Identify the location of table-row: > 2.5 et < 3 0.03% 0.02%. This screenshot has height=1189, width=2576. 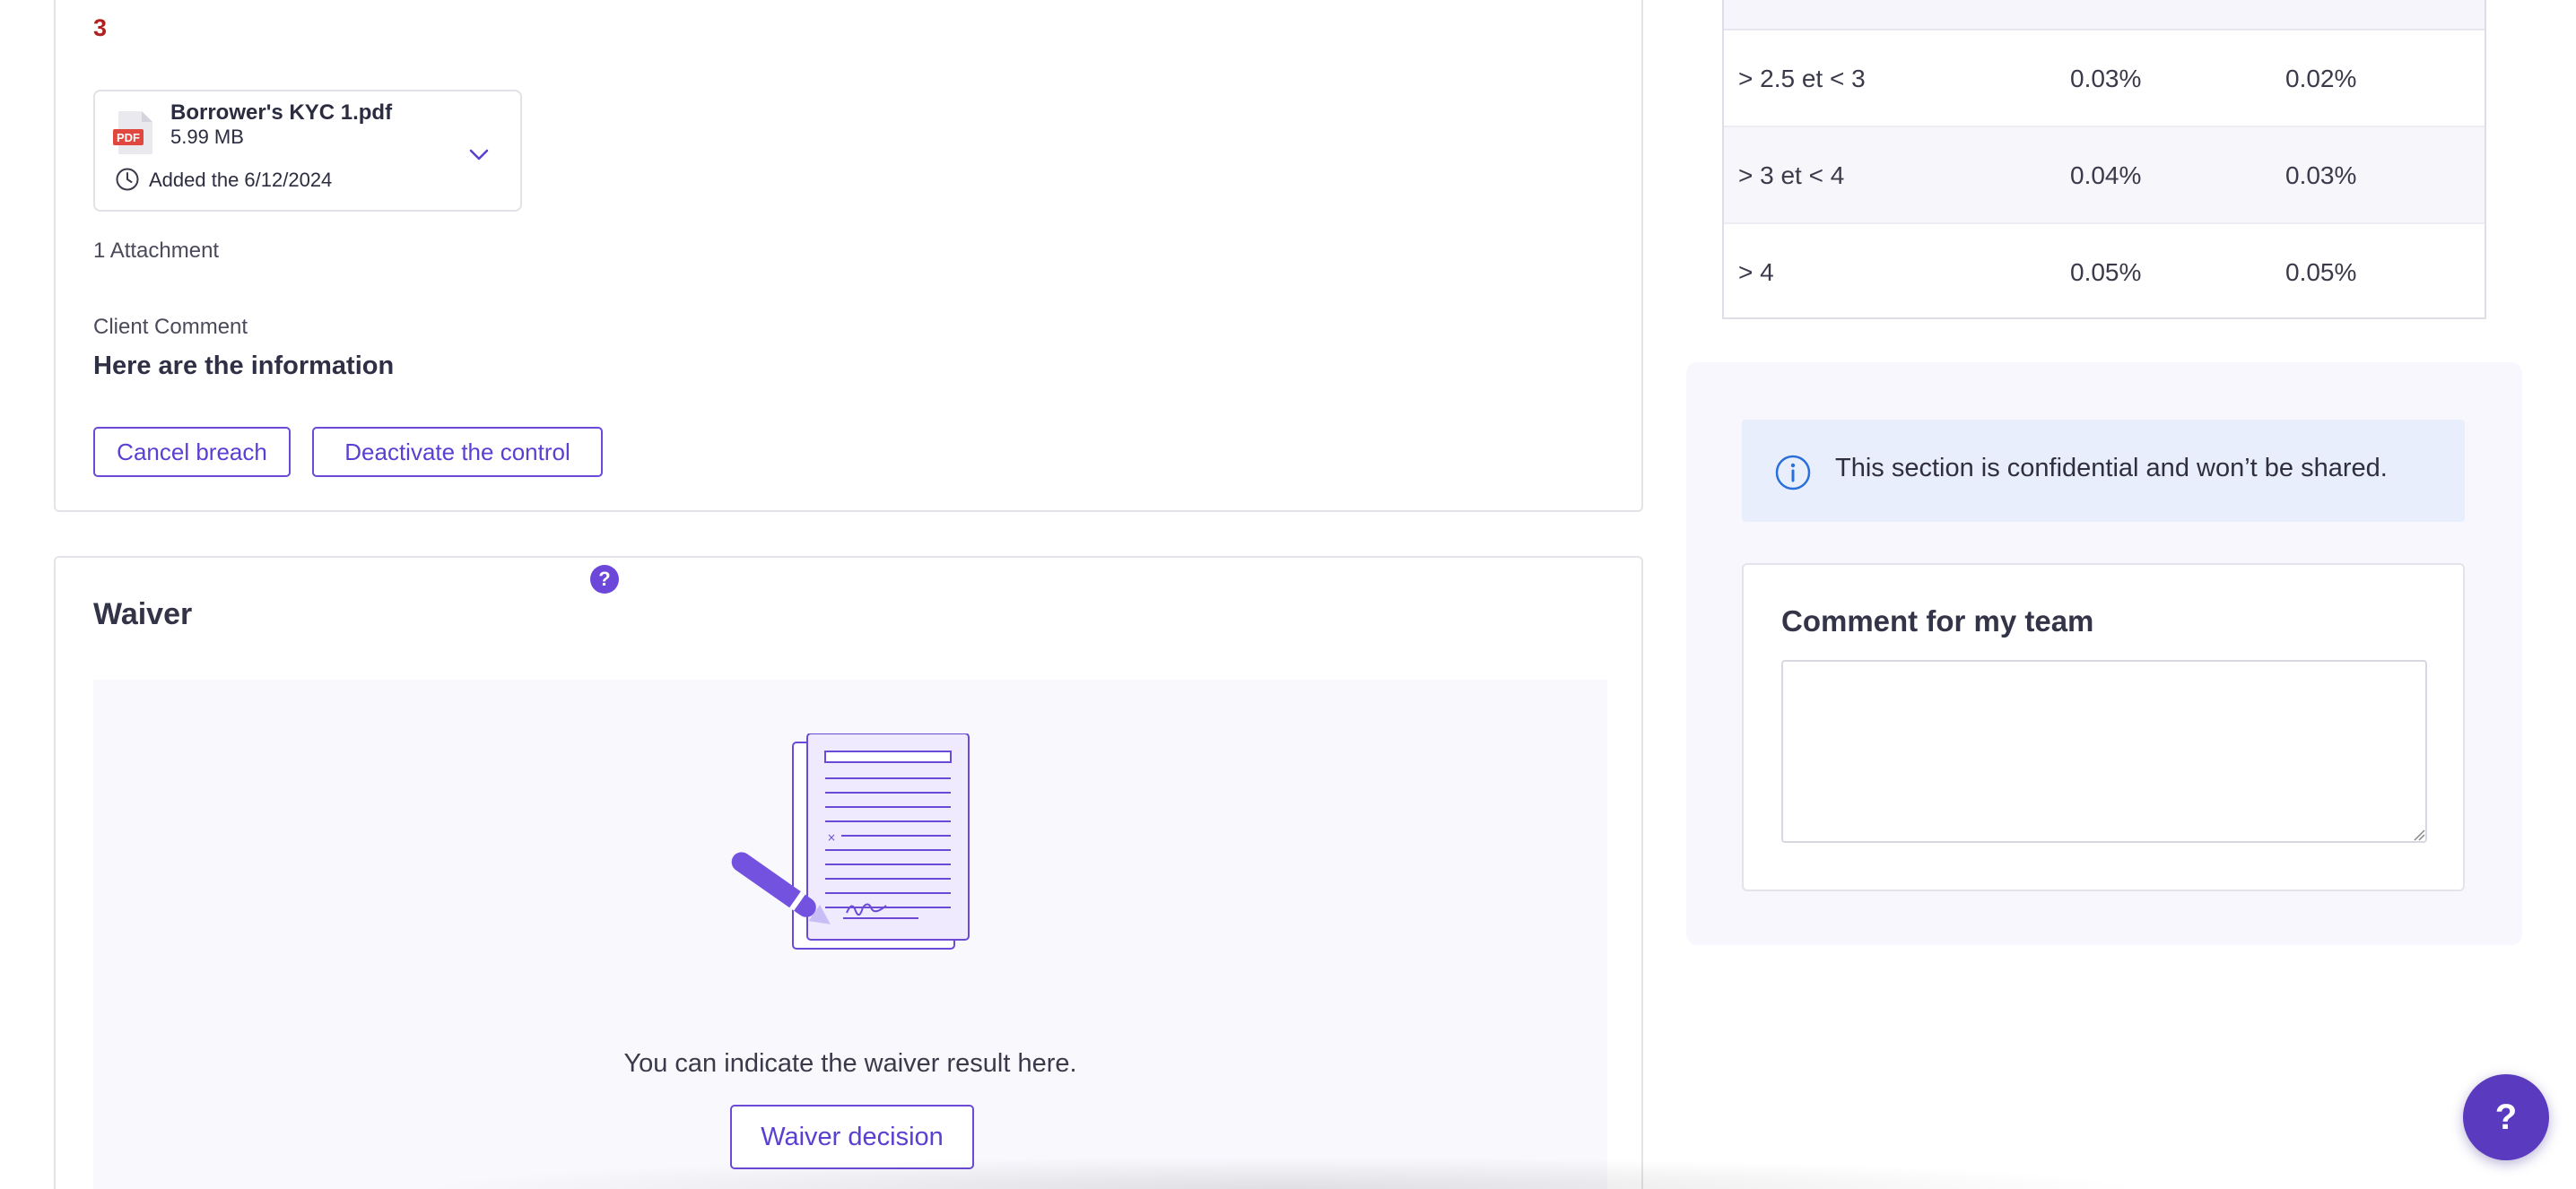
(2104, 78).